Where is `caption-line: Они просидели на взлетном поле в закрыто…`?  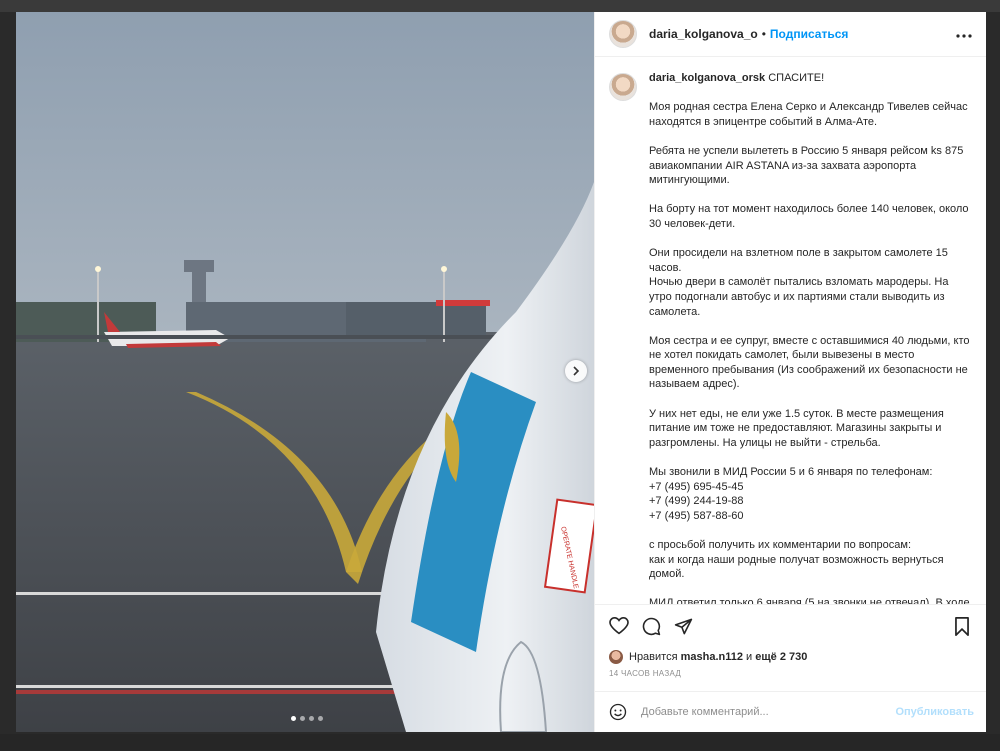
caption-line: Они просидели на взлетном поле в закрыто… is located at coordinates (798, 260).